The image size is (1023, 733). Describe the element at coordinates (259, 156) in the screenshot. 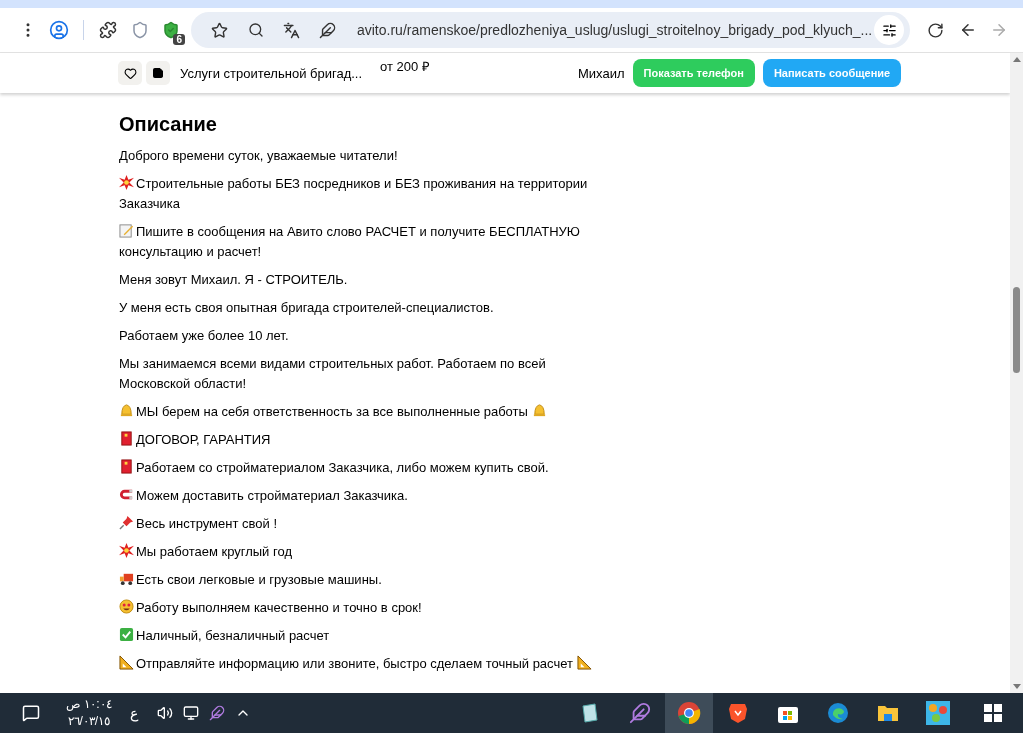

I see `description-paragraph: Доброго времени суток, уважаемые читатели!` at that location.